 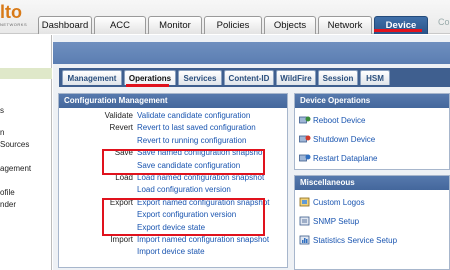 I want to click on config-row-label: Revert, so click(x=121, y=128).